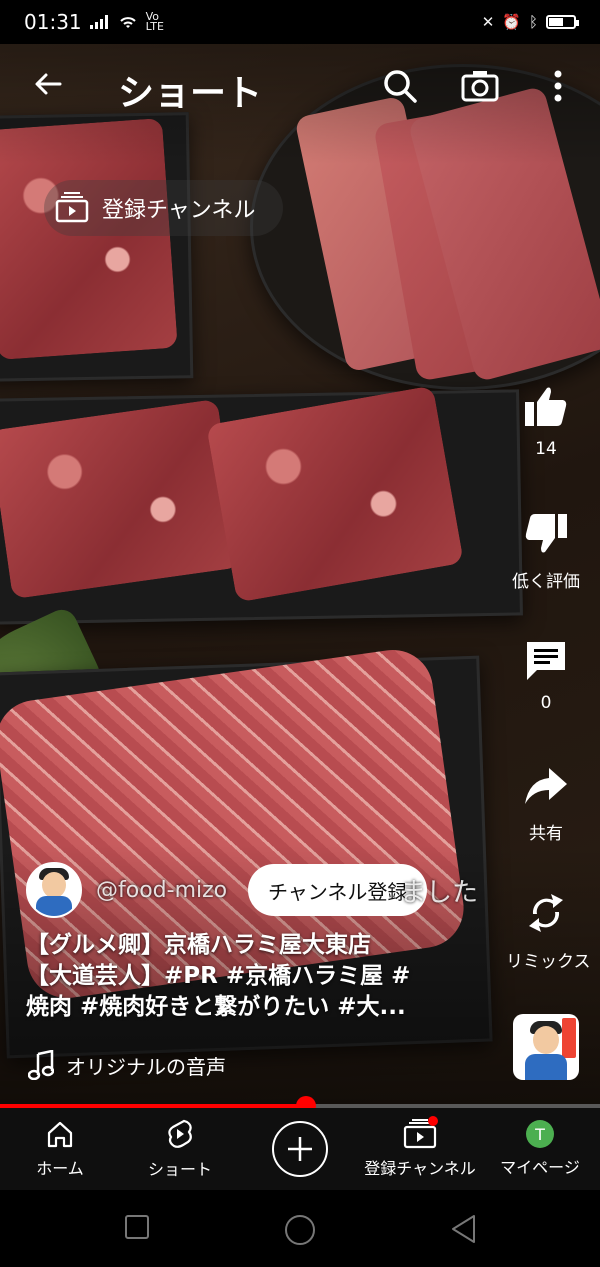  Describe the element at coordinates (60, 1168) in the screenshot. I see `nav-home-label: ホーム` at that location.